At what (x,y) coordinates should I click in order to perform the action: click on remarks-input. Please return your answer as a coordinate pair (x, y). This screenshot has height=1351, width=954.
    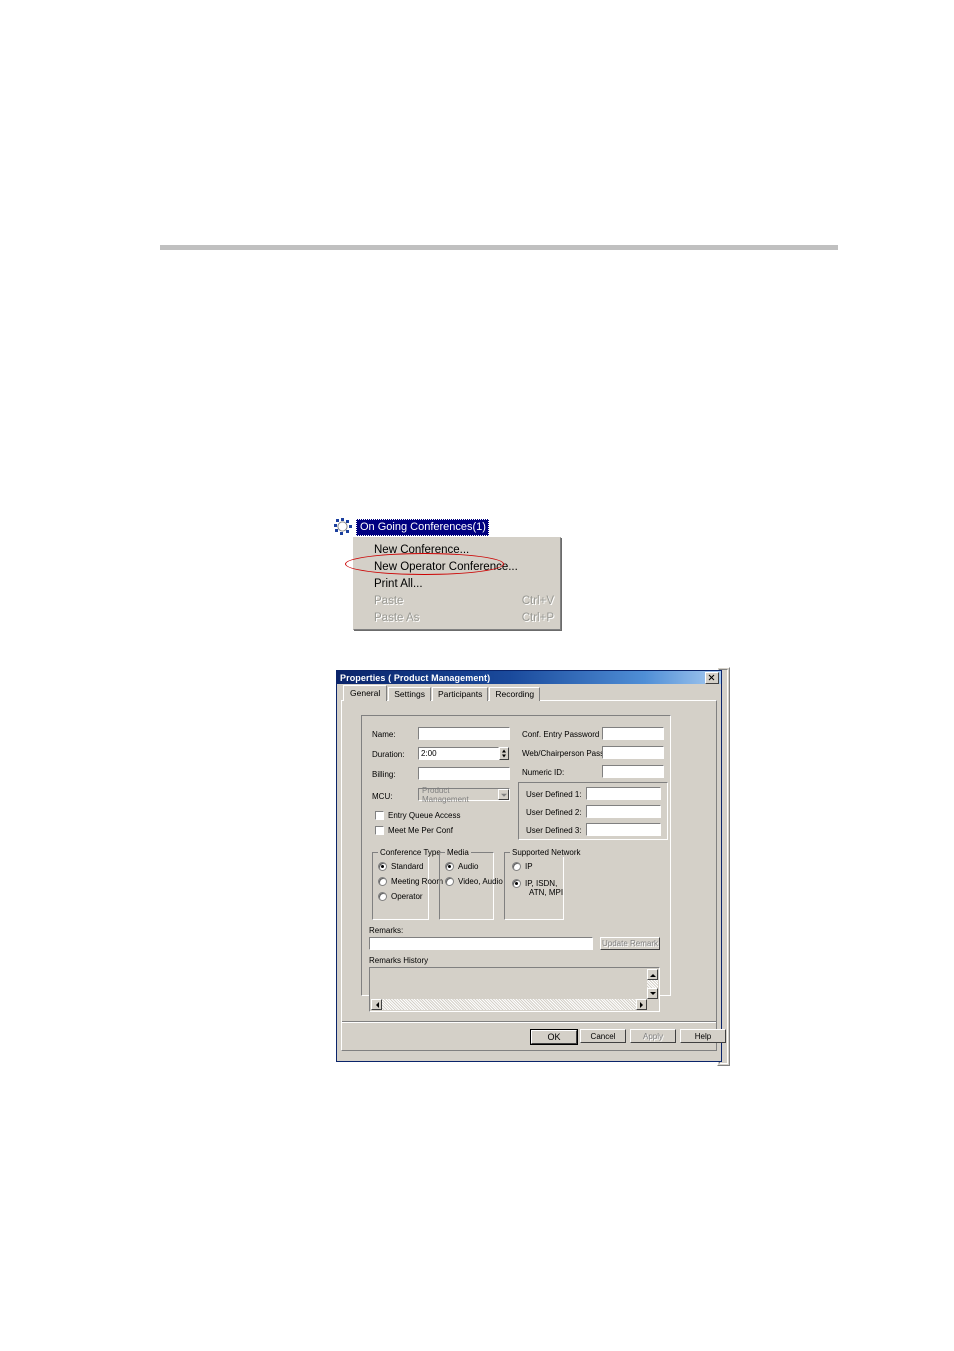
    Looking at the image, I should click on (481, 943).